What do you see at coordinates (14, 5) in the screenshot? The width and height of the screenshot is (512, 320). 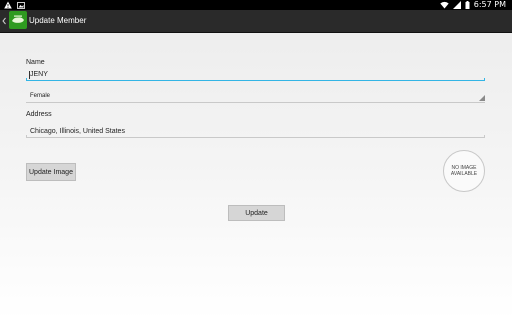 I see `status-left` at bounding box center [14, 5].